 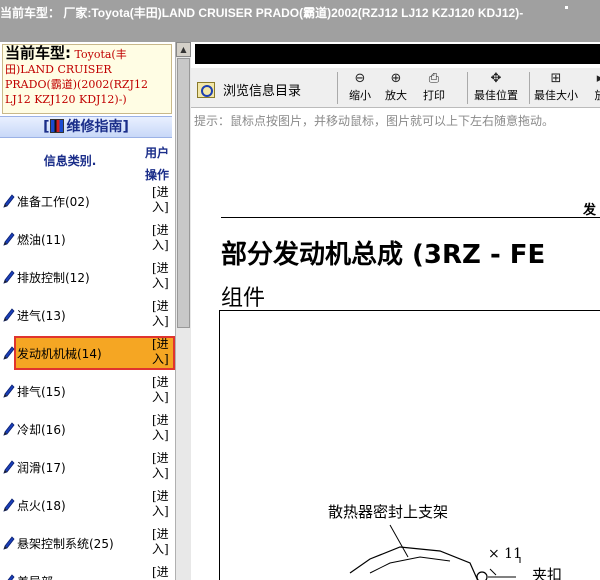 What do you see at coordinates (360, 95) in the screenshot?
I see `zoom-out-label: 缩小` at bounding box center [360, 95].